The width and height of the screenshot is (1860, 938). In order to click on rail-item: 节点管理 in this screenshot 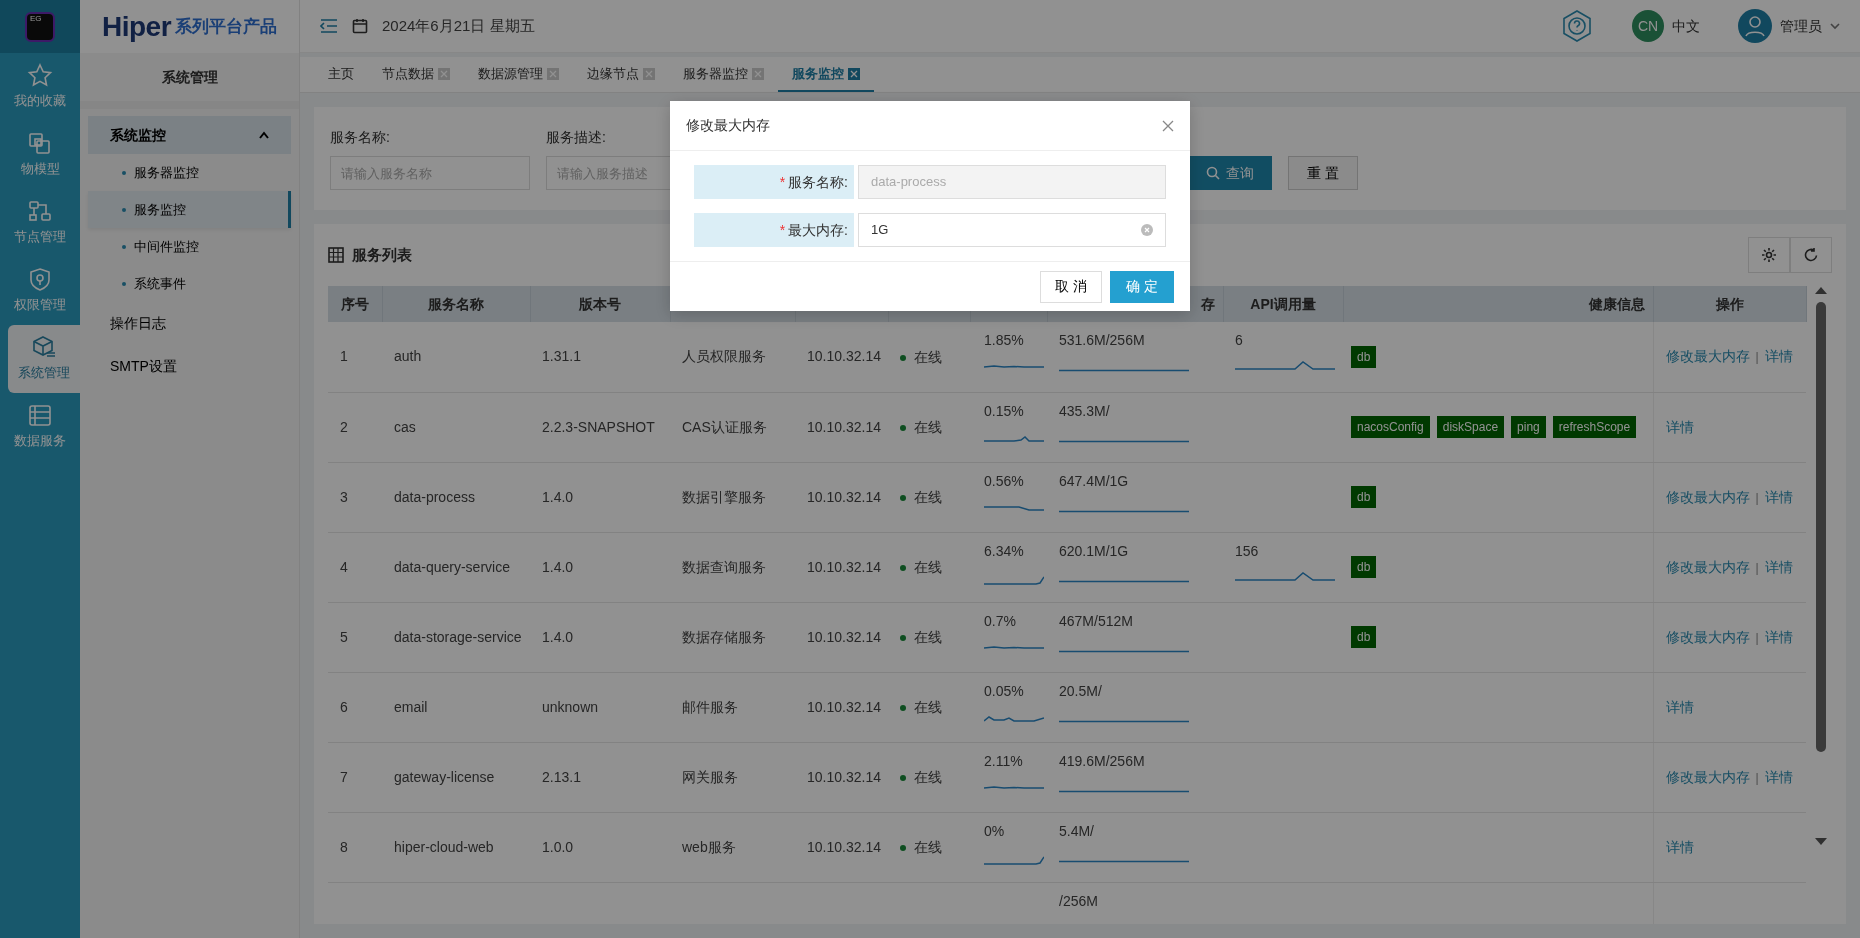, I will do `click(40, 223)`.